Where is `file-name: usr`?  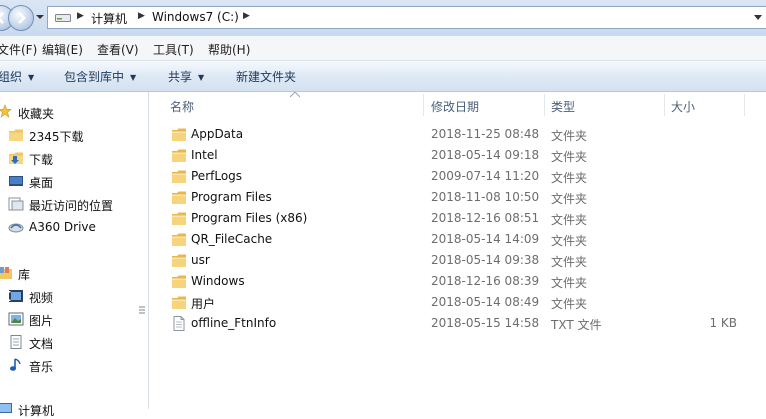 file-name: usr is located at coordinates (200, 260).